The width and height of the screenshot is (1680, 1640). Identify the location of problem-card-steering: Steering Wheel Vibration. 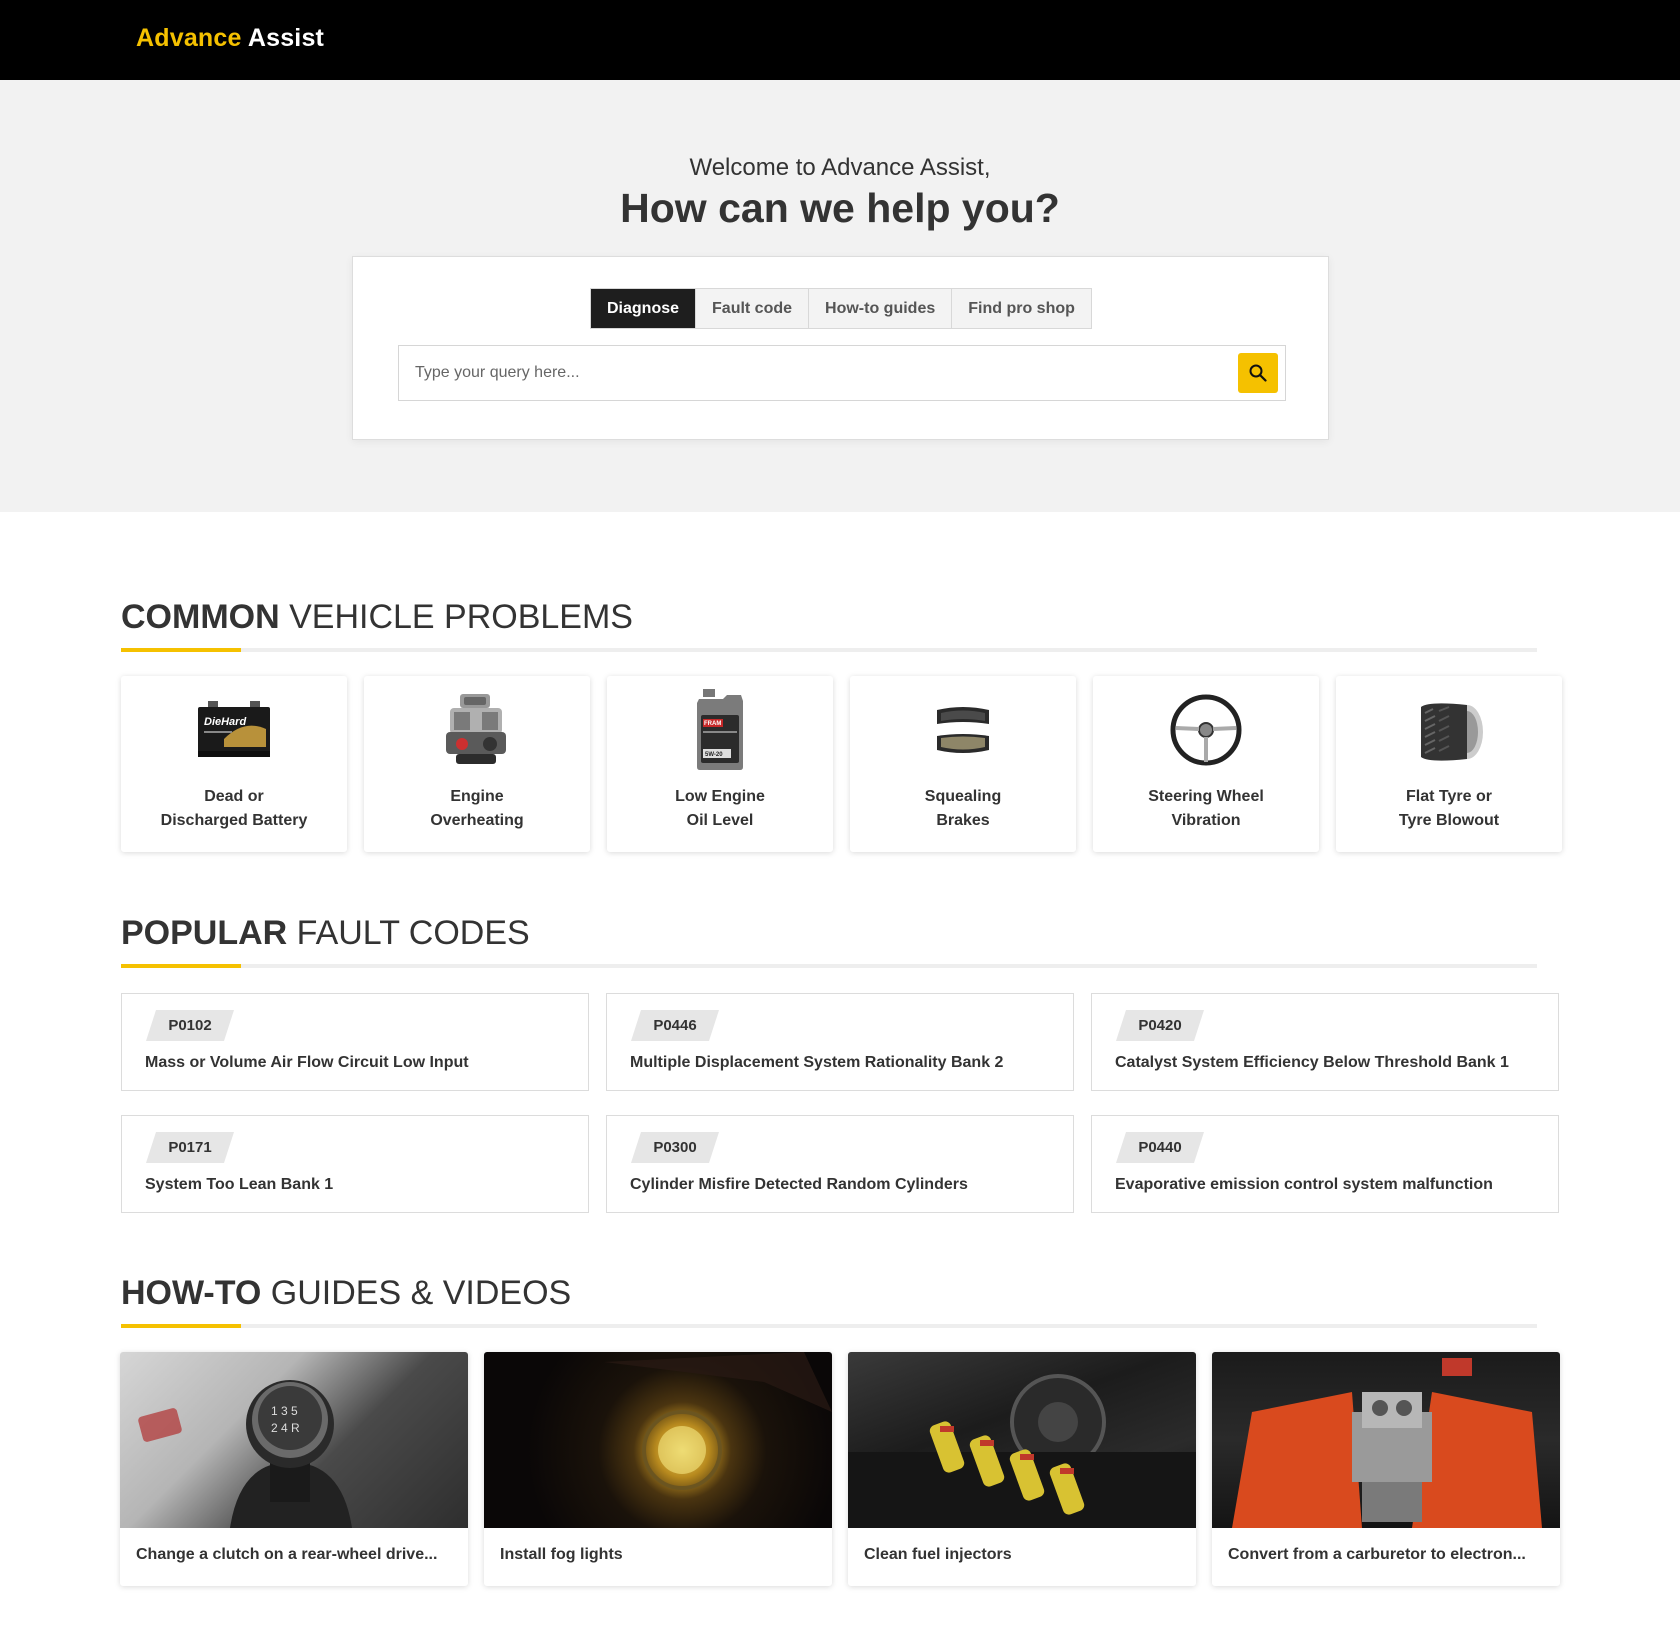
(1206, 764).